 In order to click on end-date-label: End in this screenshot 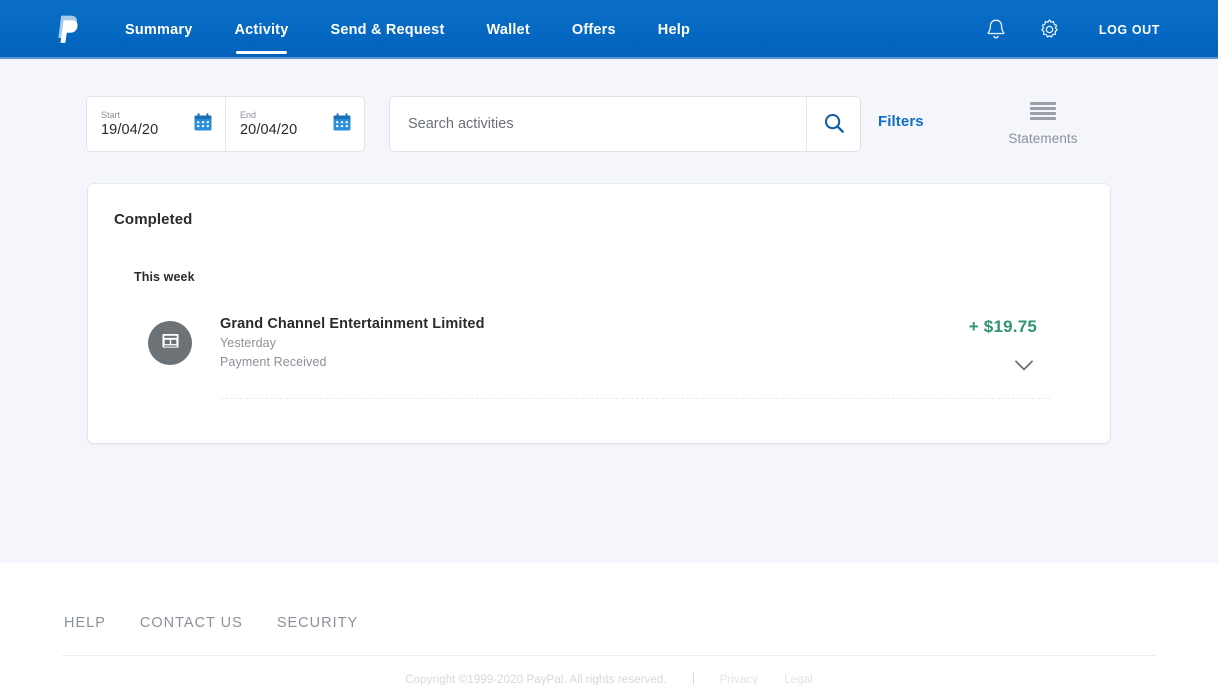, I will do `click(248, 114)`.